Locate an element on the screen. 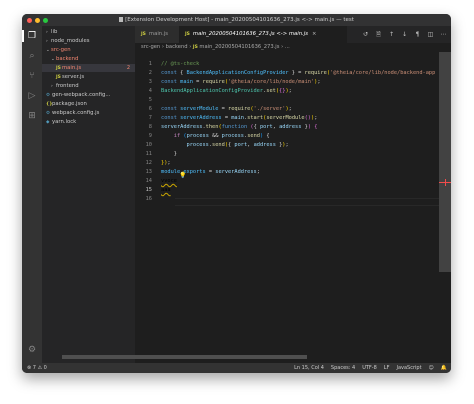  tree-item-label: lib is located at coordinates (54, 32).